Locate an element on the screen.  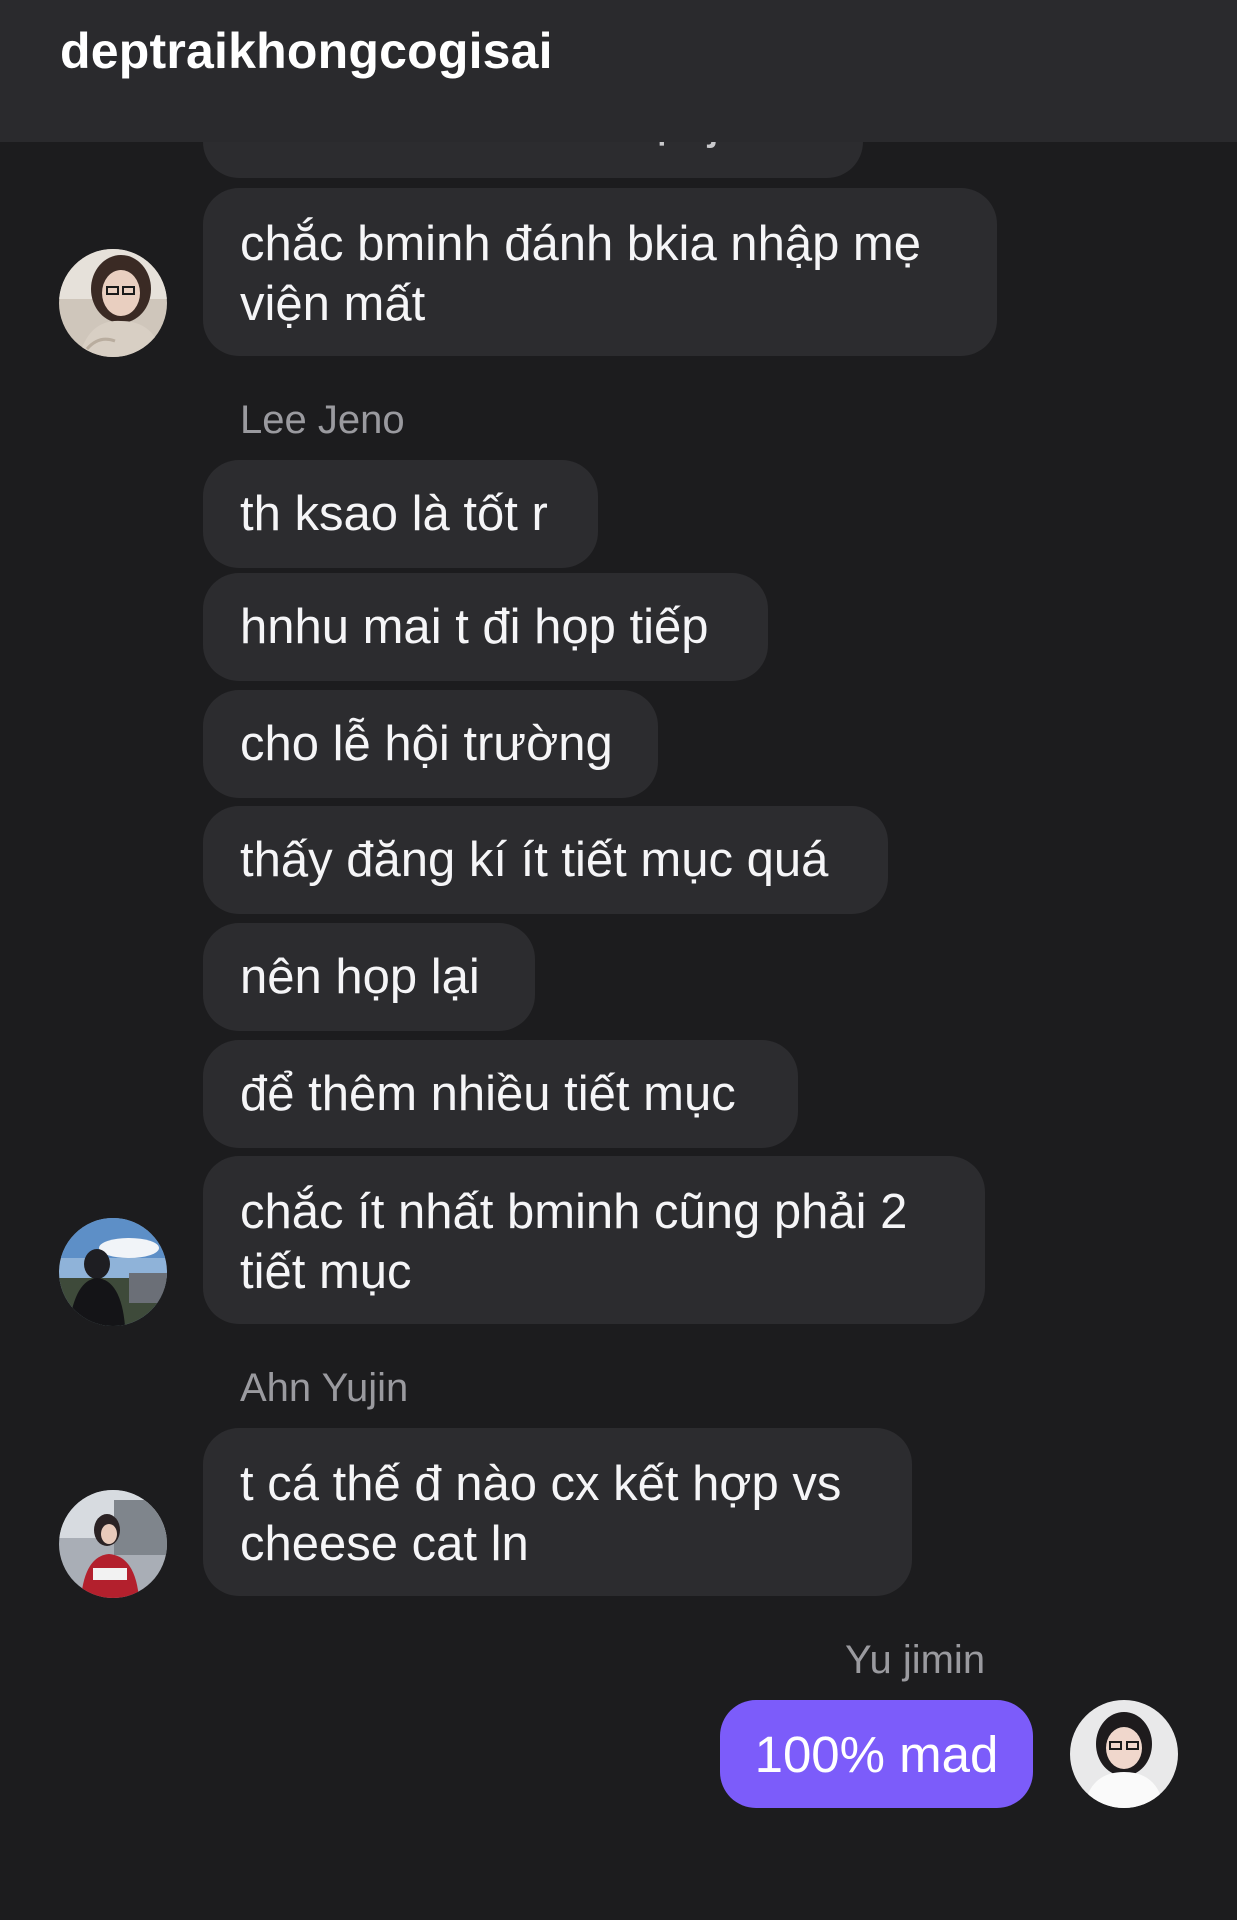
message-text: thấy đăng kí ít tiết mục quá is located at coordinates (534, 860).